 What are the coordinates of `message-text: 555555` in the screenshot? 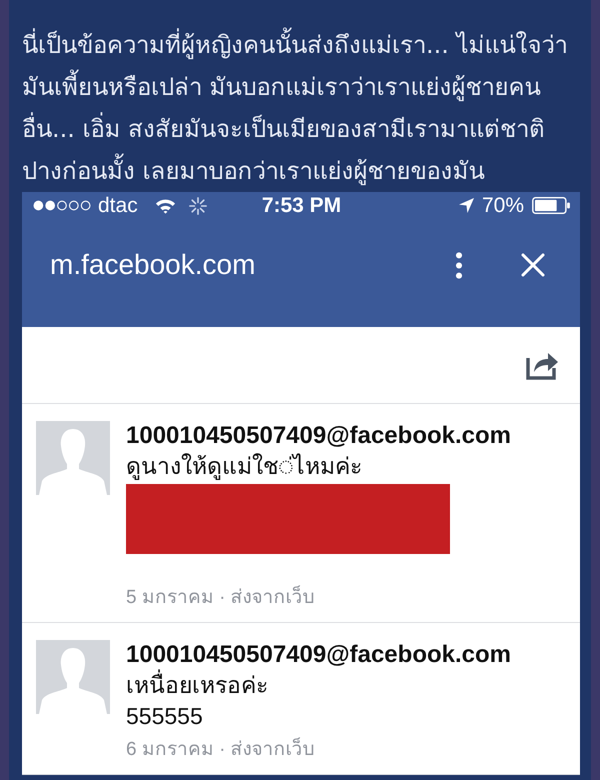 It's located at (164, 716).